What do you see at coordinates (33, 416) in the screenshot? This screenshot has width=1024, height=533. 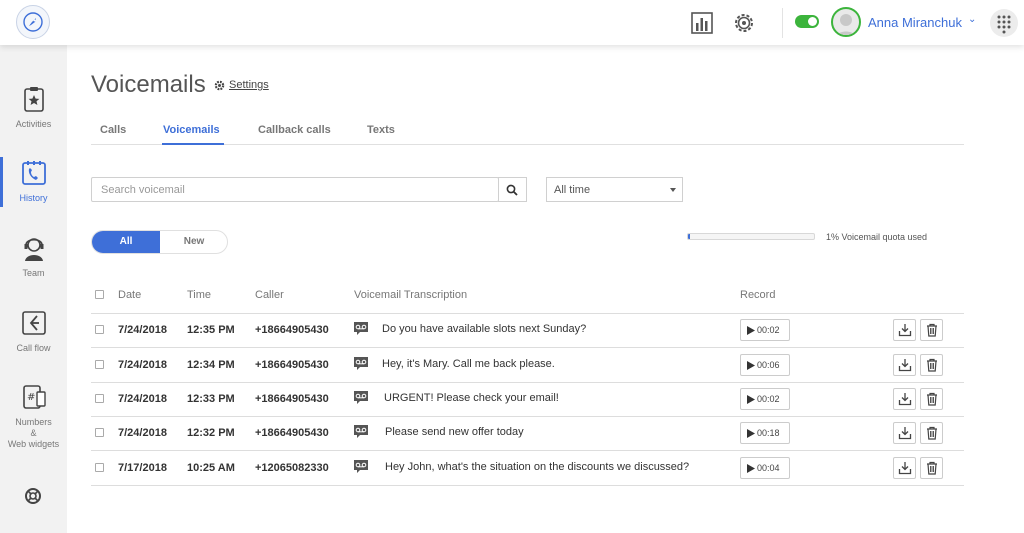 I see `sidebar-item-numbers: # Numbers & Web widgets` at bounding box center [33, 416].